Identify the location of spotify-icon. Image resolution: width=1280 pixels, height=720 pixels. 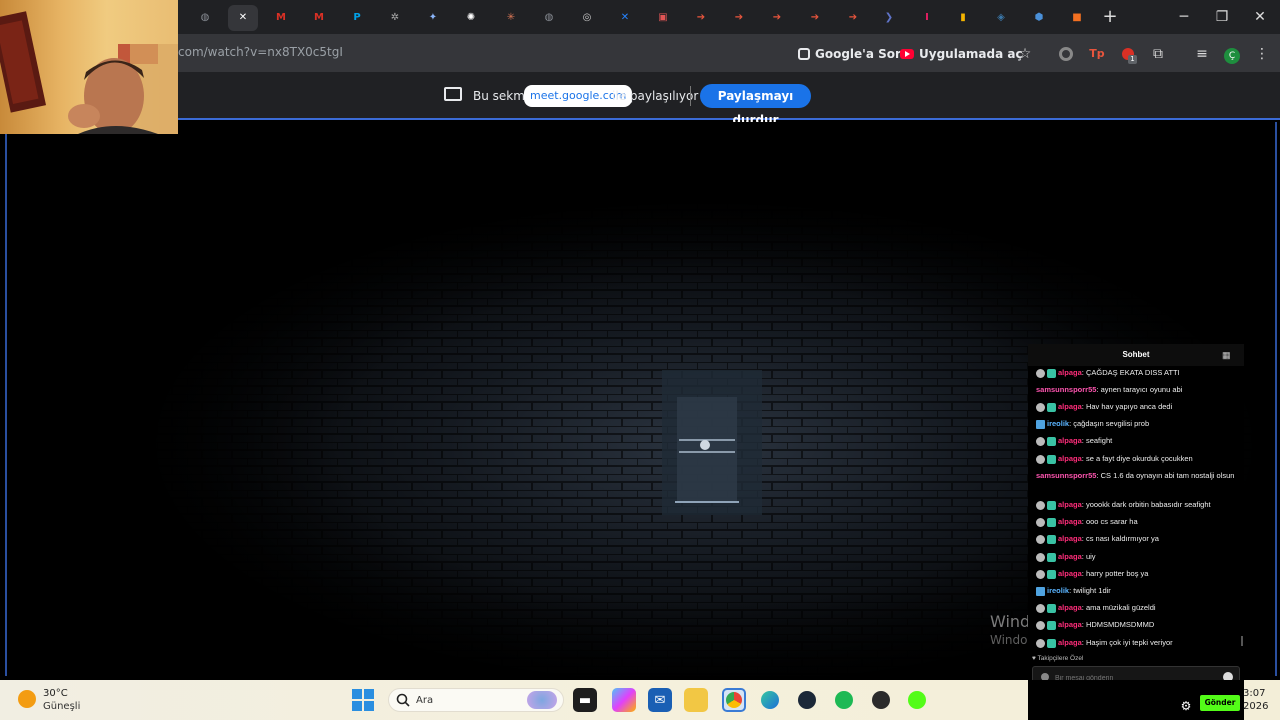
(844, 700).